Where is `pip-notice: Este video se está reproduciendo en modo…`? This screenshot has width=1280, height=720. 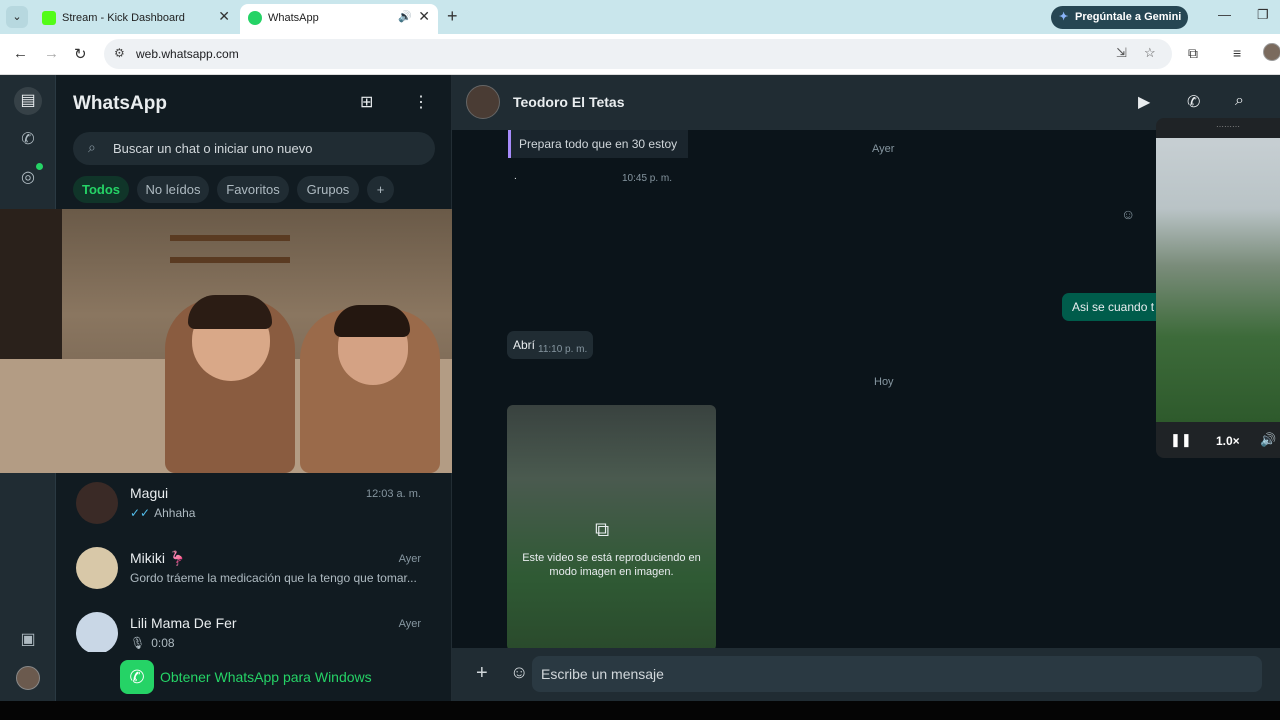
pip-notice: Este video se está reproduciendo en modo… is located at coordinates (611, 565).